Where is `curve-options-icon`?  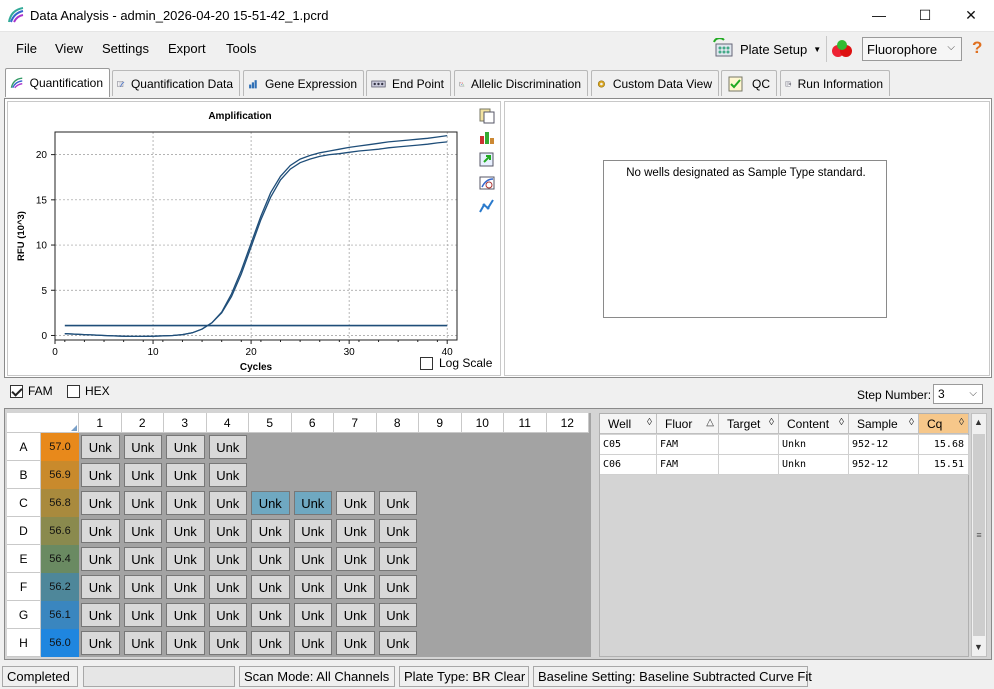 curve-options-icon is located at coordinates (487, 206).